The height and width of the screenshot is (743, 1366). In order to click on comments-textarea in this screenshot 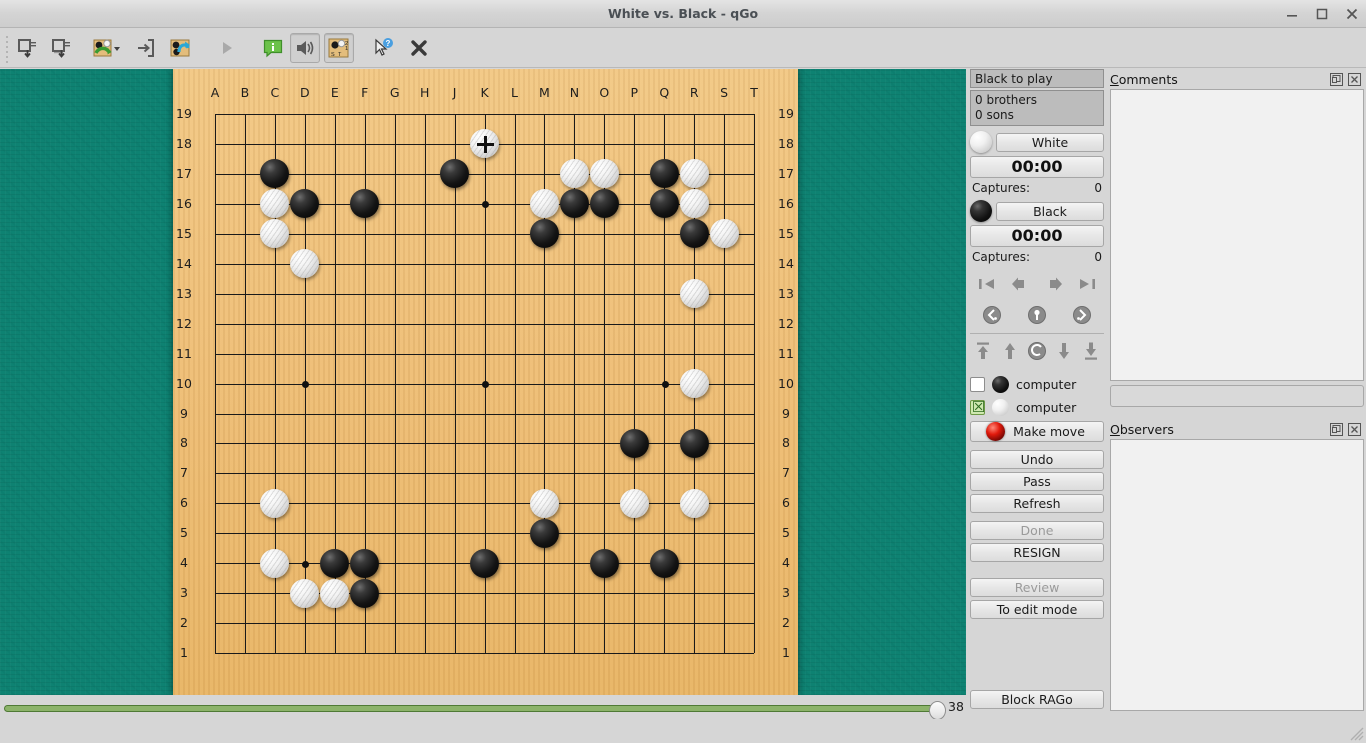, I will do `click(1237, 235)`.